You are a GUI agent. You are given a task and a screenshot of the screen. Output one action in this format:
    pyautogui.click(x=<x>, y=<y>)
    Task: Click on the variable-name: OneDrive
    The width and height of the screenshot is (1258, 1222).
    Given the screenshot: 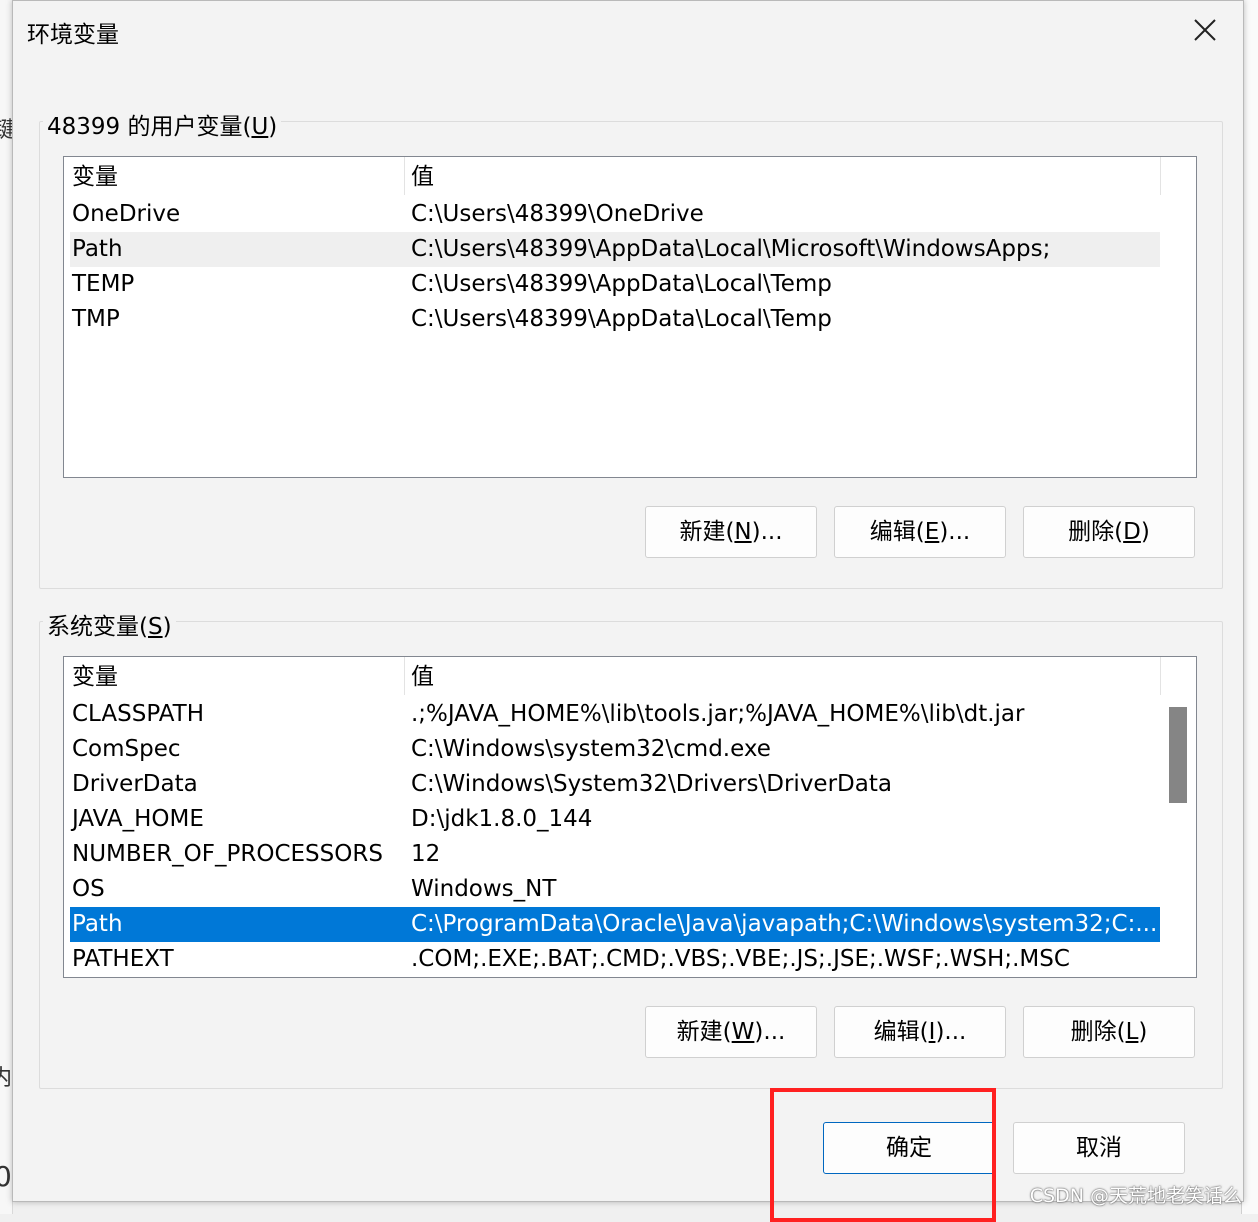 What is the action you would take?
    pyautogui.click(x=126, y=214)
    